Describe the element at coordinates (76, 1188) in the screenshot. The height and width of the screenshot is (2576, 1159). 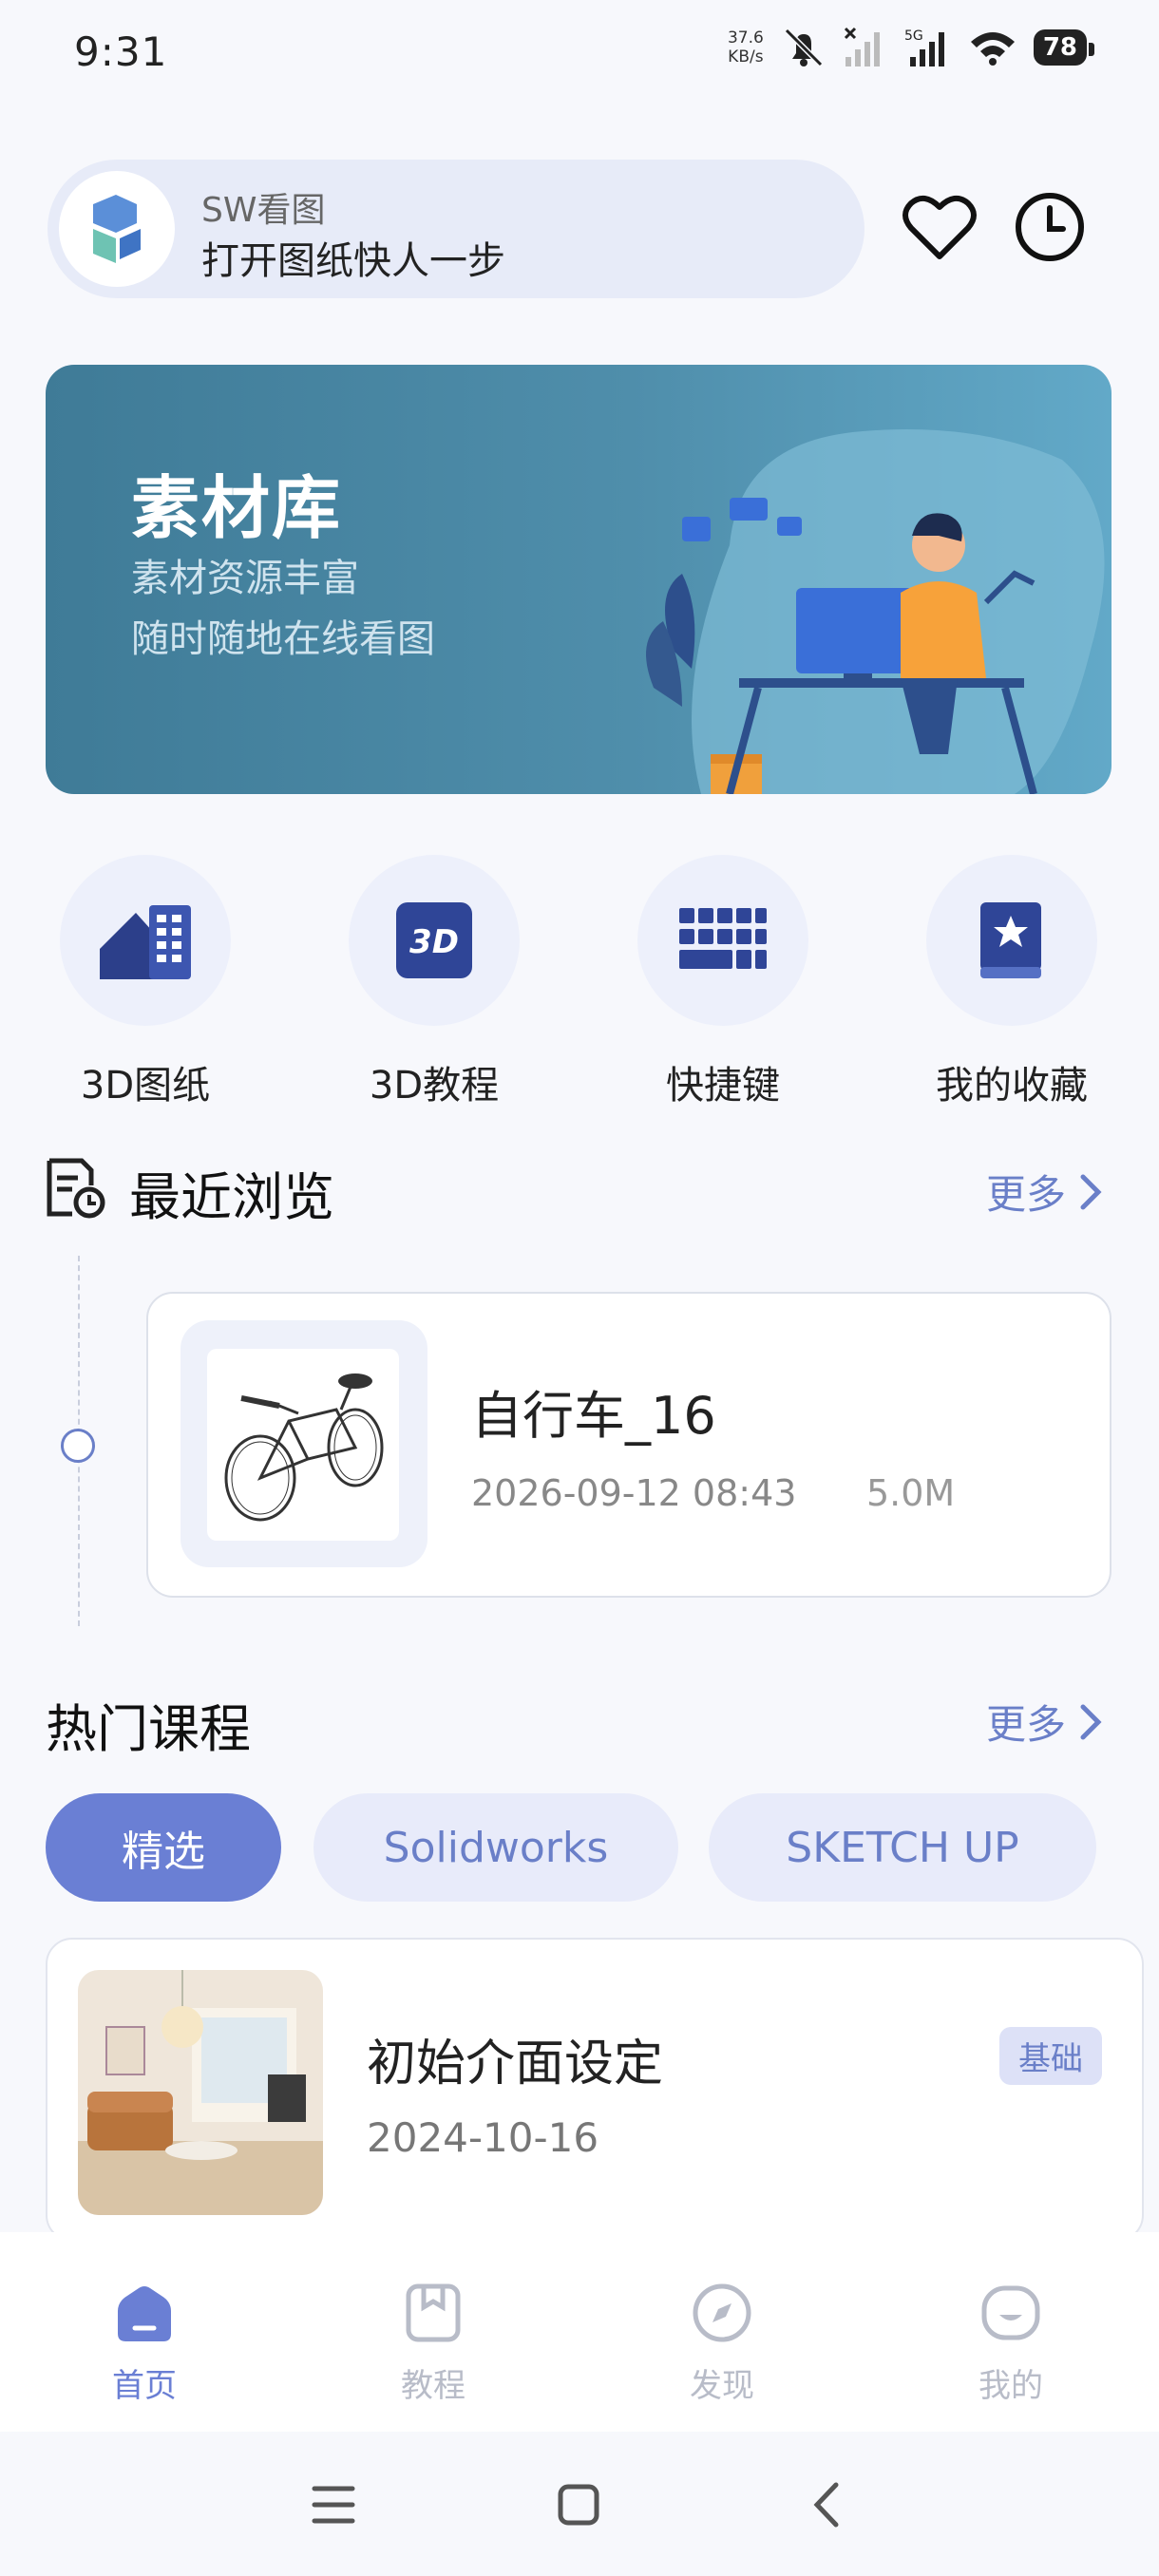
I see `recent-history-icon` at that location.